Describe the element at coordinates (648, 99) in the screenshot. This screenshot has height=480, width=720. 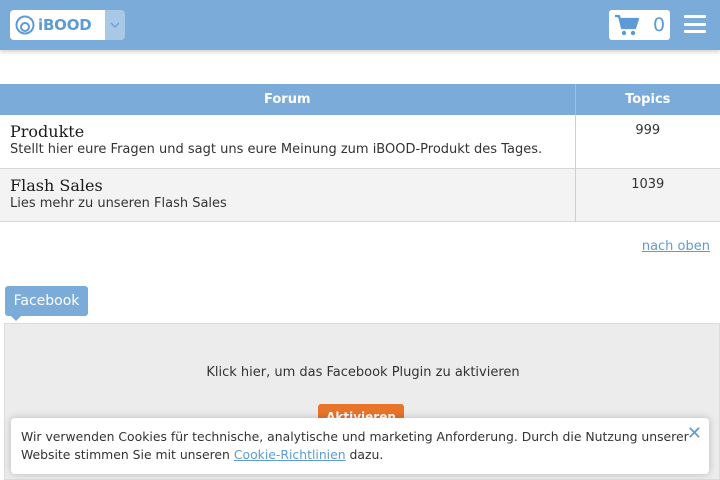
I see `column-header-topics: Topics` at that location.